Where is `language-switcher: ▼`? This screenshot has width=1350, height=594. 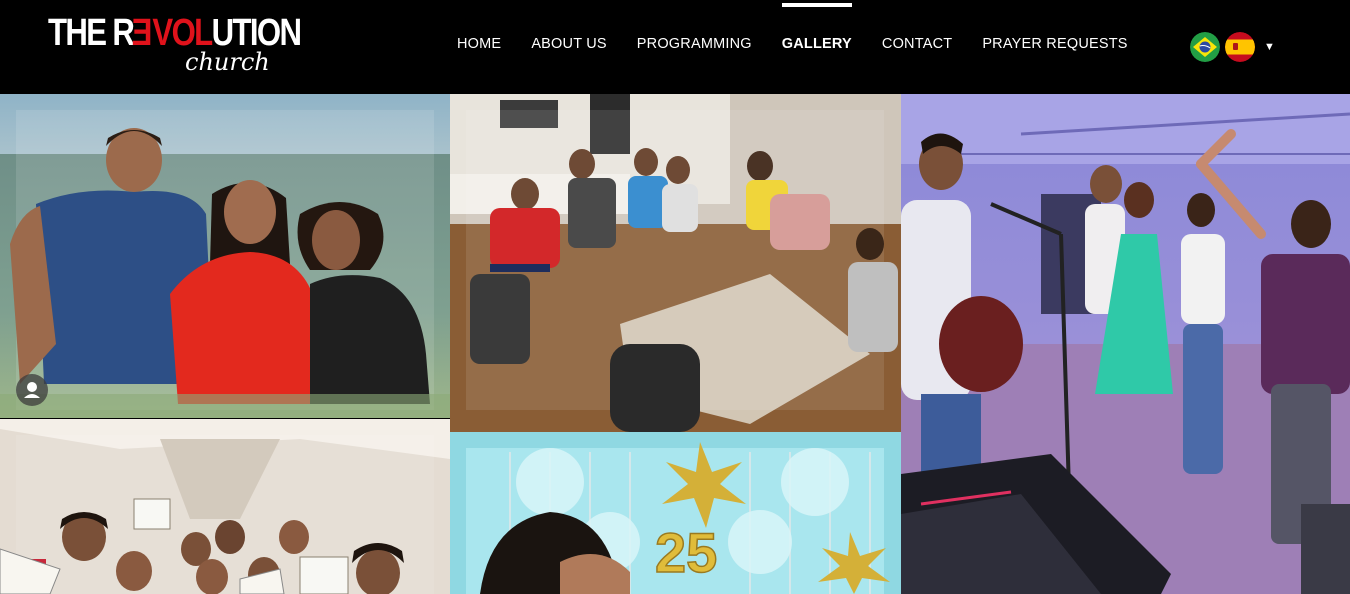
language-switcher: ▼ is located at coordinates (1232, 47).